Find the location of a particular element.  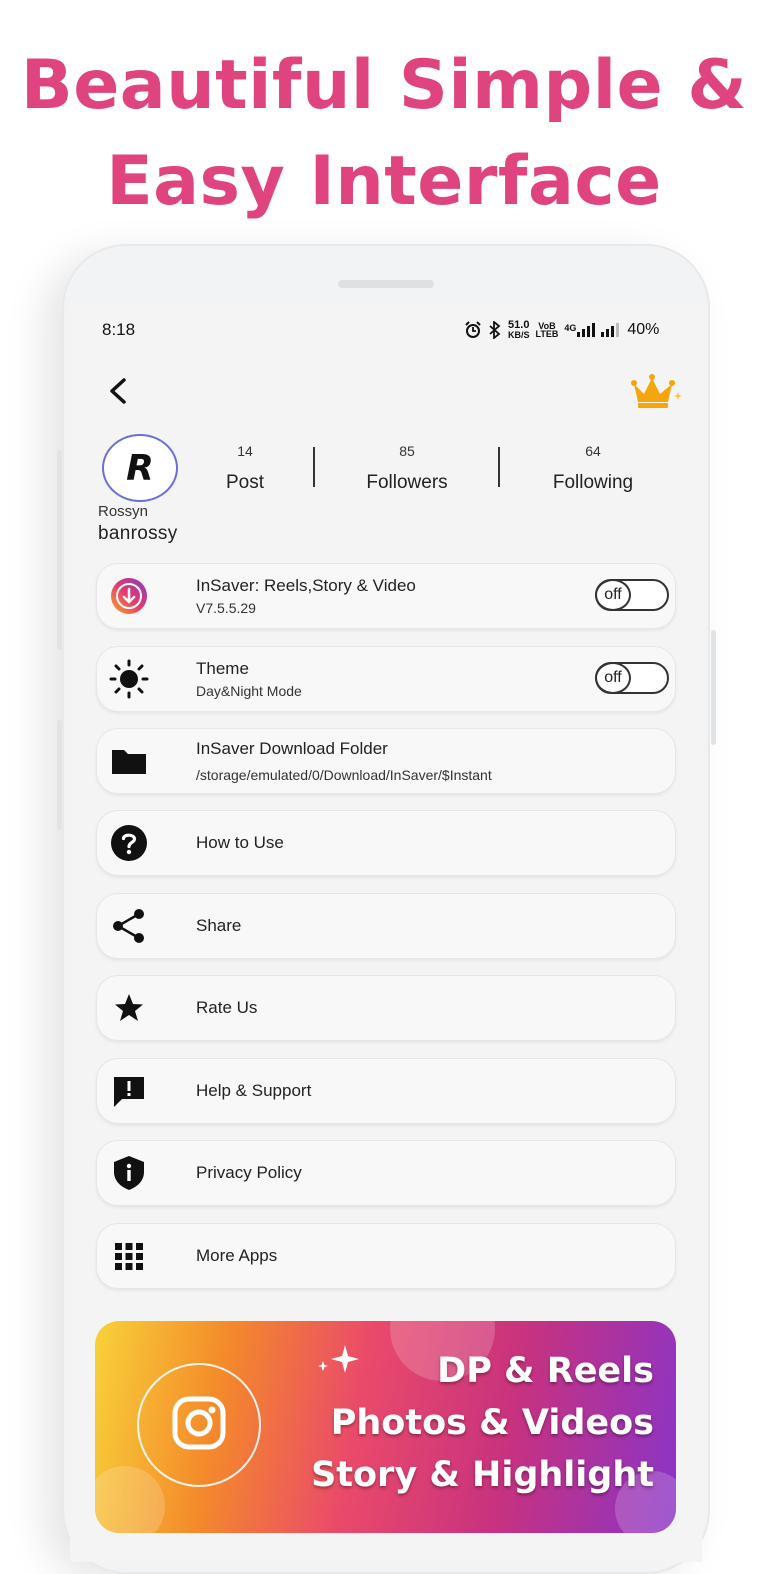

stat-following: 64 Following is located at coordinates (593, 468).